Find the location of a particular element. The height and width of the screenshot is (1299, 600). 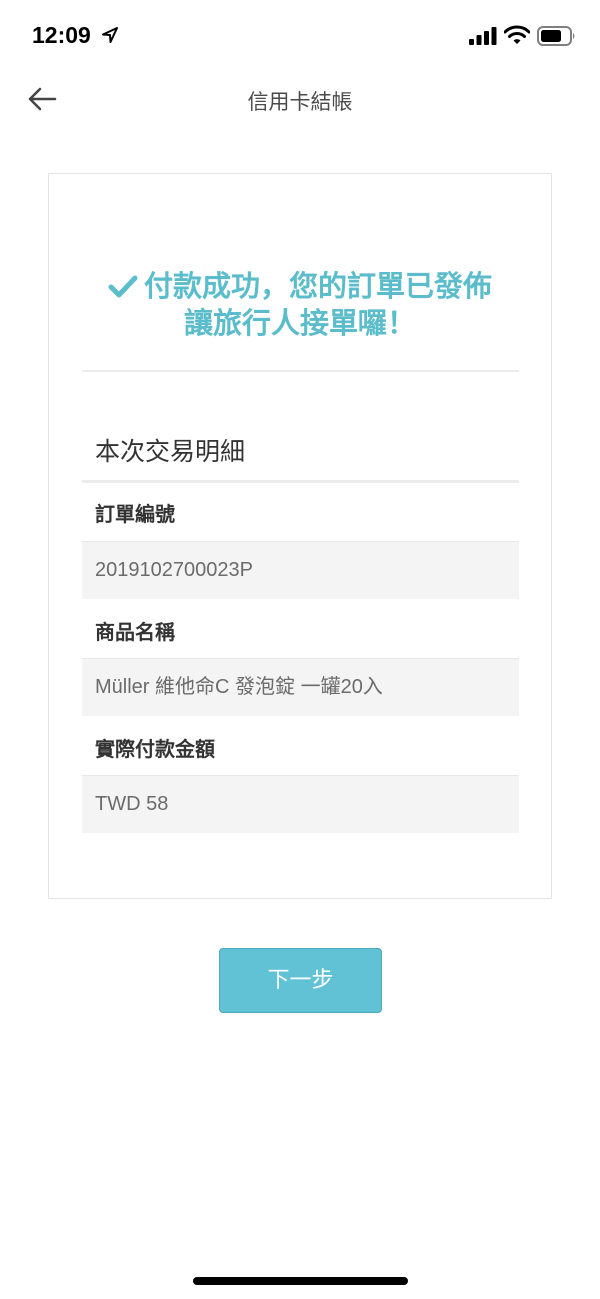

divider is located at coordinates (300, 371).